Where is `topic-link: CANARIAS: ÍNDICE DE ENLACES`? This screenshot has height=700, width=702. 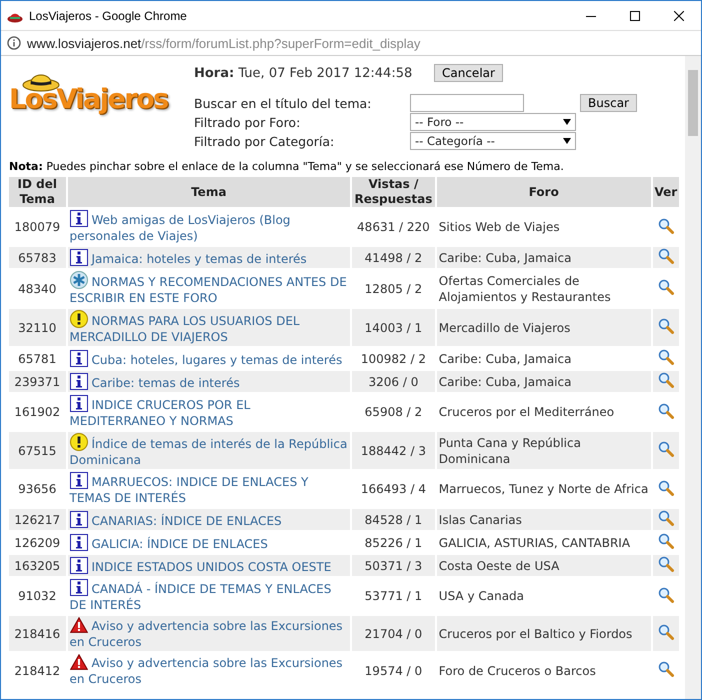 topic-link: CANARIAS: ÍNDICE DE ENLACES is located at coordinates (209, 519).